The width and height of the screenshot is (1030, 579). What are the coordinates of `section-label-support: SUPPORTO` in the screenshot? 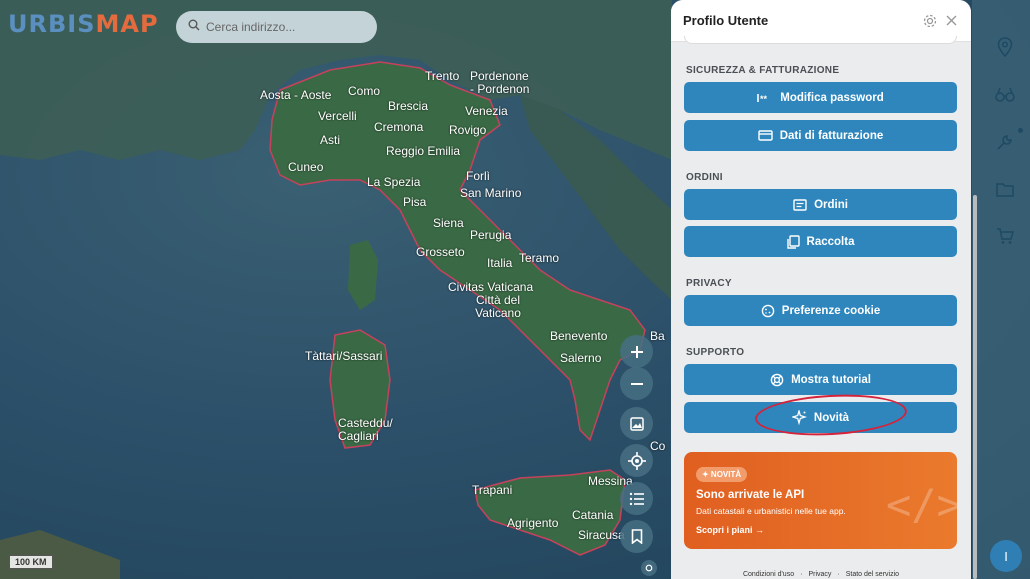 It's located at (715, 352).